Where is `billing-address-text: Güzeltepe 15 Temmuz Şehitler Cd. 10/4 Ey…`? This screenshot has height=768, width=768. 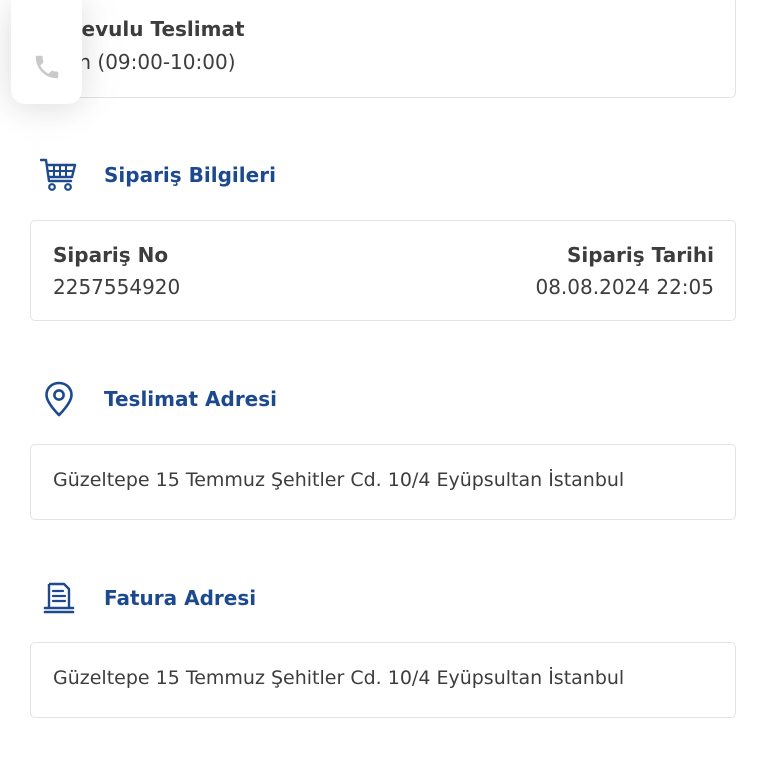
billing-address-text: Güzeltepe 15 Temmuz Şehitler Cd. 10/4 Ey… is located at coordinates (339, 678).